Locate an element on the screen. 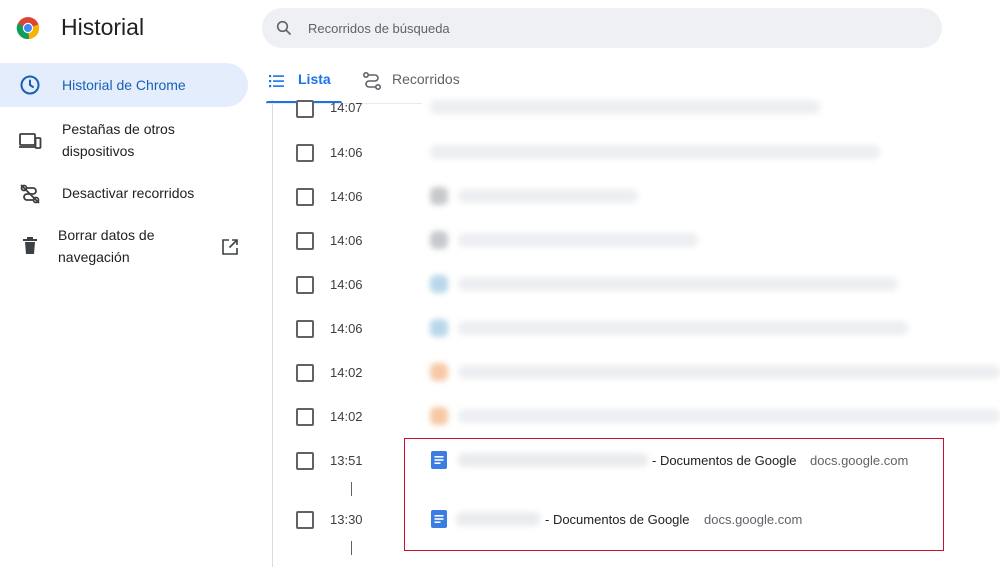 The width and height of the screenshot is (1000, 567). search-icon is located at coordinates (284, 28).